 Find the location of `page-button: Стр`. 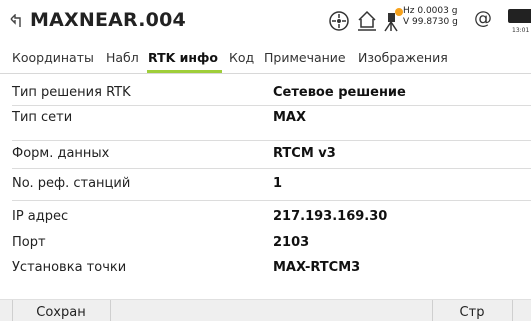

page-button: Стр is located at coordinates (472, 310).